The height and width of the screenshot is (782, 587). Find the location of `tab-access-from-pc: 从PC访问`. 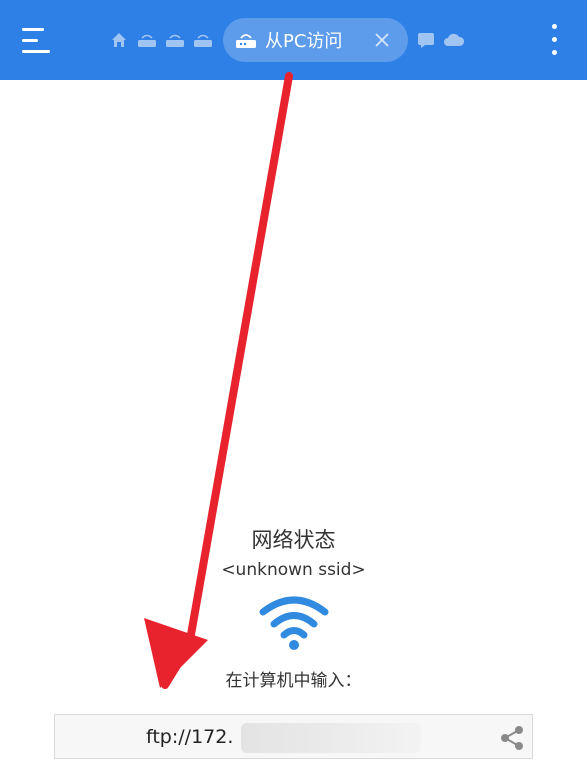

tab-access-from-pc: 从PC访问 is located at coordinates (315, 40).